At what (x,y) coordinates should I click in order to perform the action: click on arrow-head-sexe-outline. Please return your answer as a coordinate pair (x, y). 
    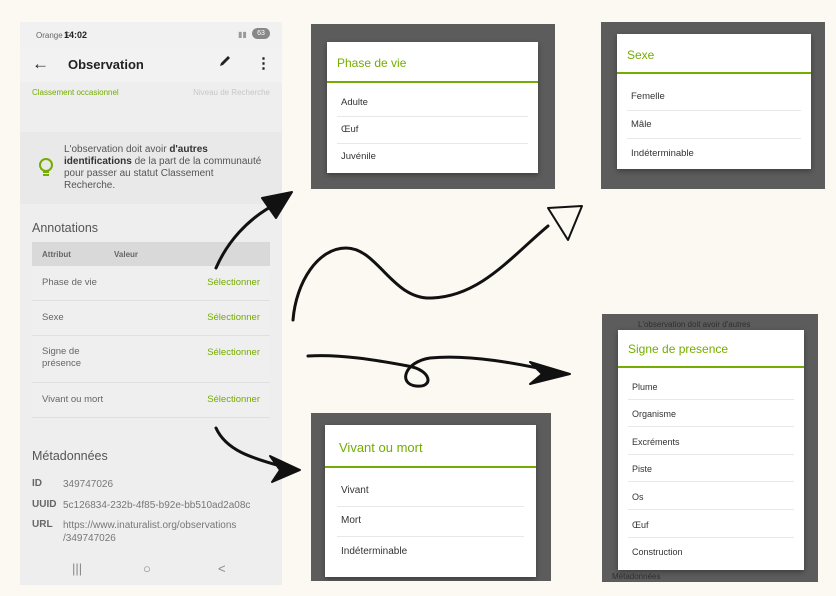
    Looking at the image, I should click on (565, 223).